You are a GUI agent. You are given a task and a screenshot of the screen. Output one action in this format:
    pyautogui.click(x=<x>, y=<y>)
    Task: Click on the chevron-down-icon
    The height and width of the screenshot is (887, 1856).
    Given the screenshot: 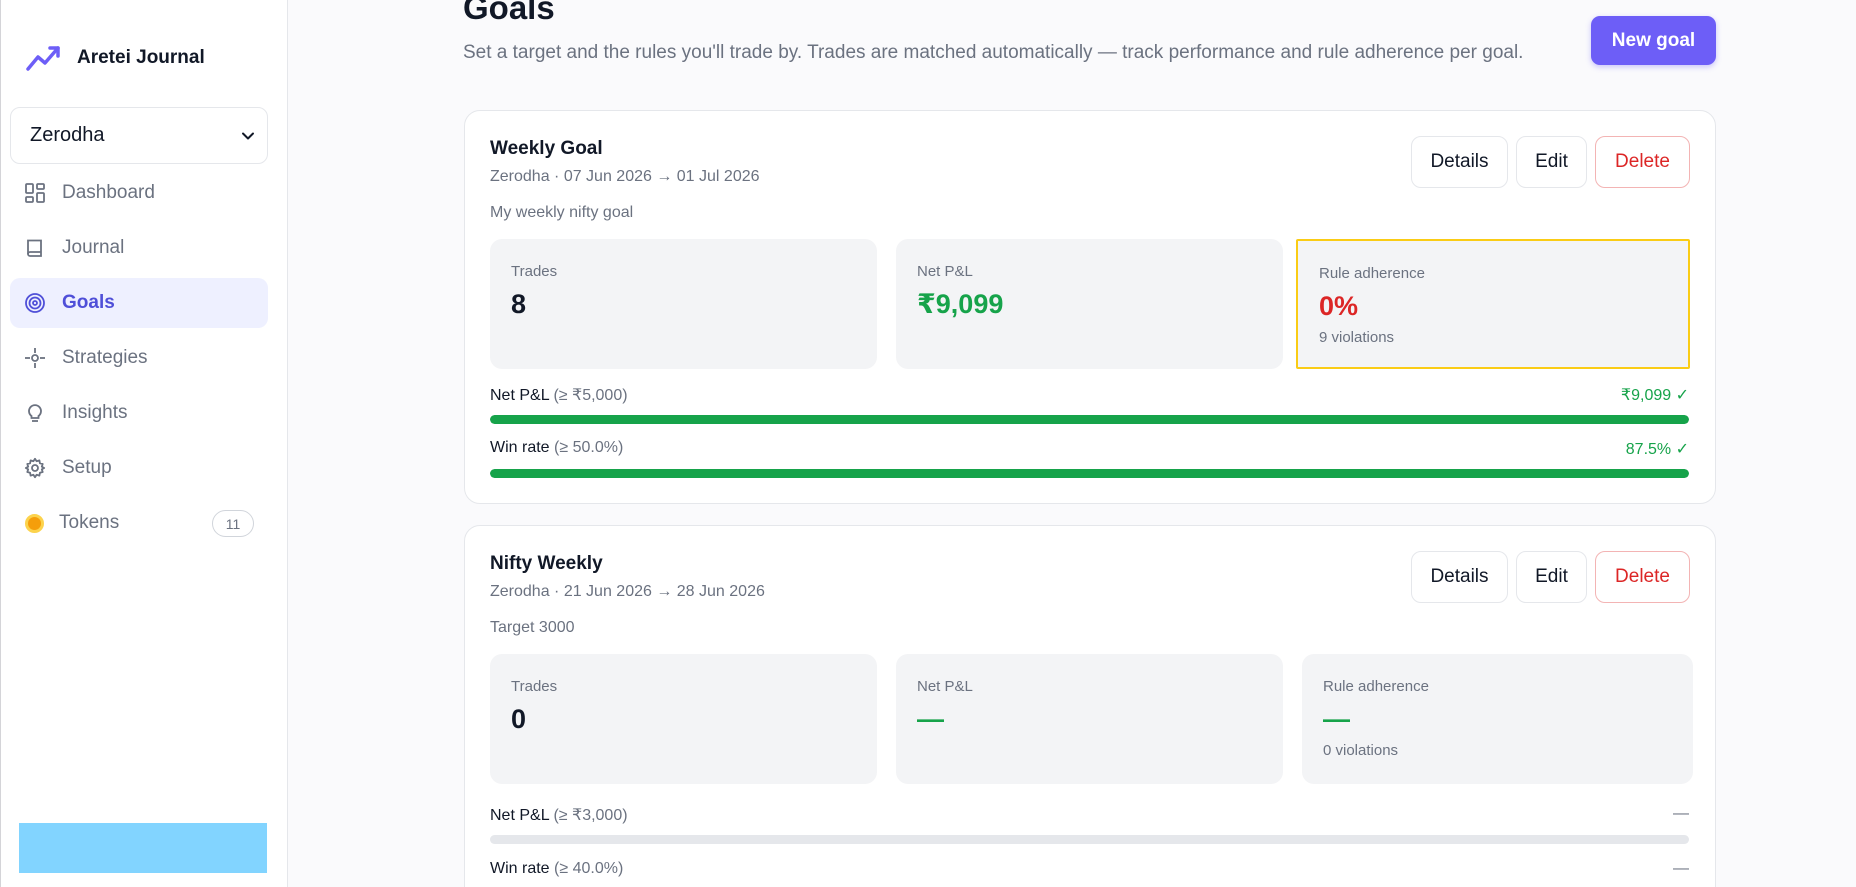 What is the action you would take?
    pyautogui.click(x=248, y=135)
    